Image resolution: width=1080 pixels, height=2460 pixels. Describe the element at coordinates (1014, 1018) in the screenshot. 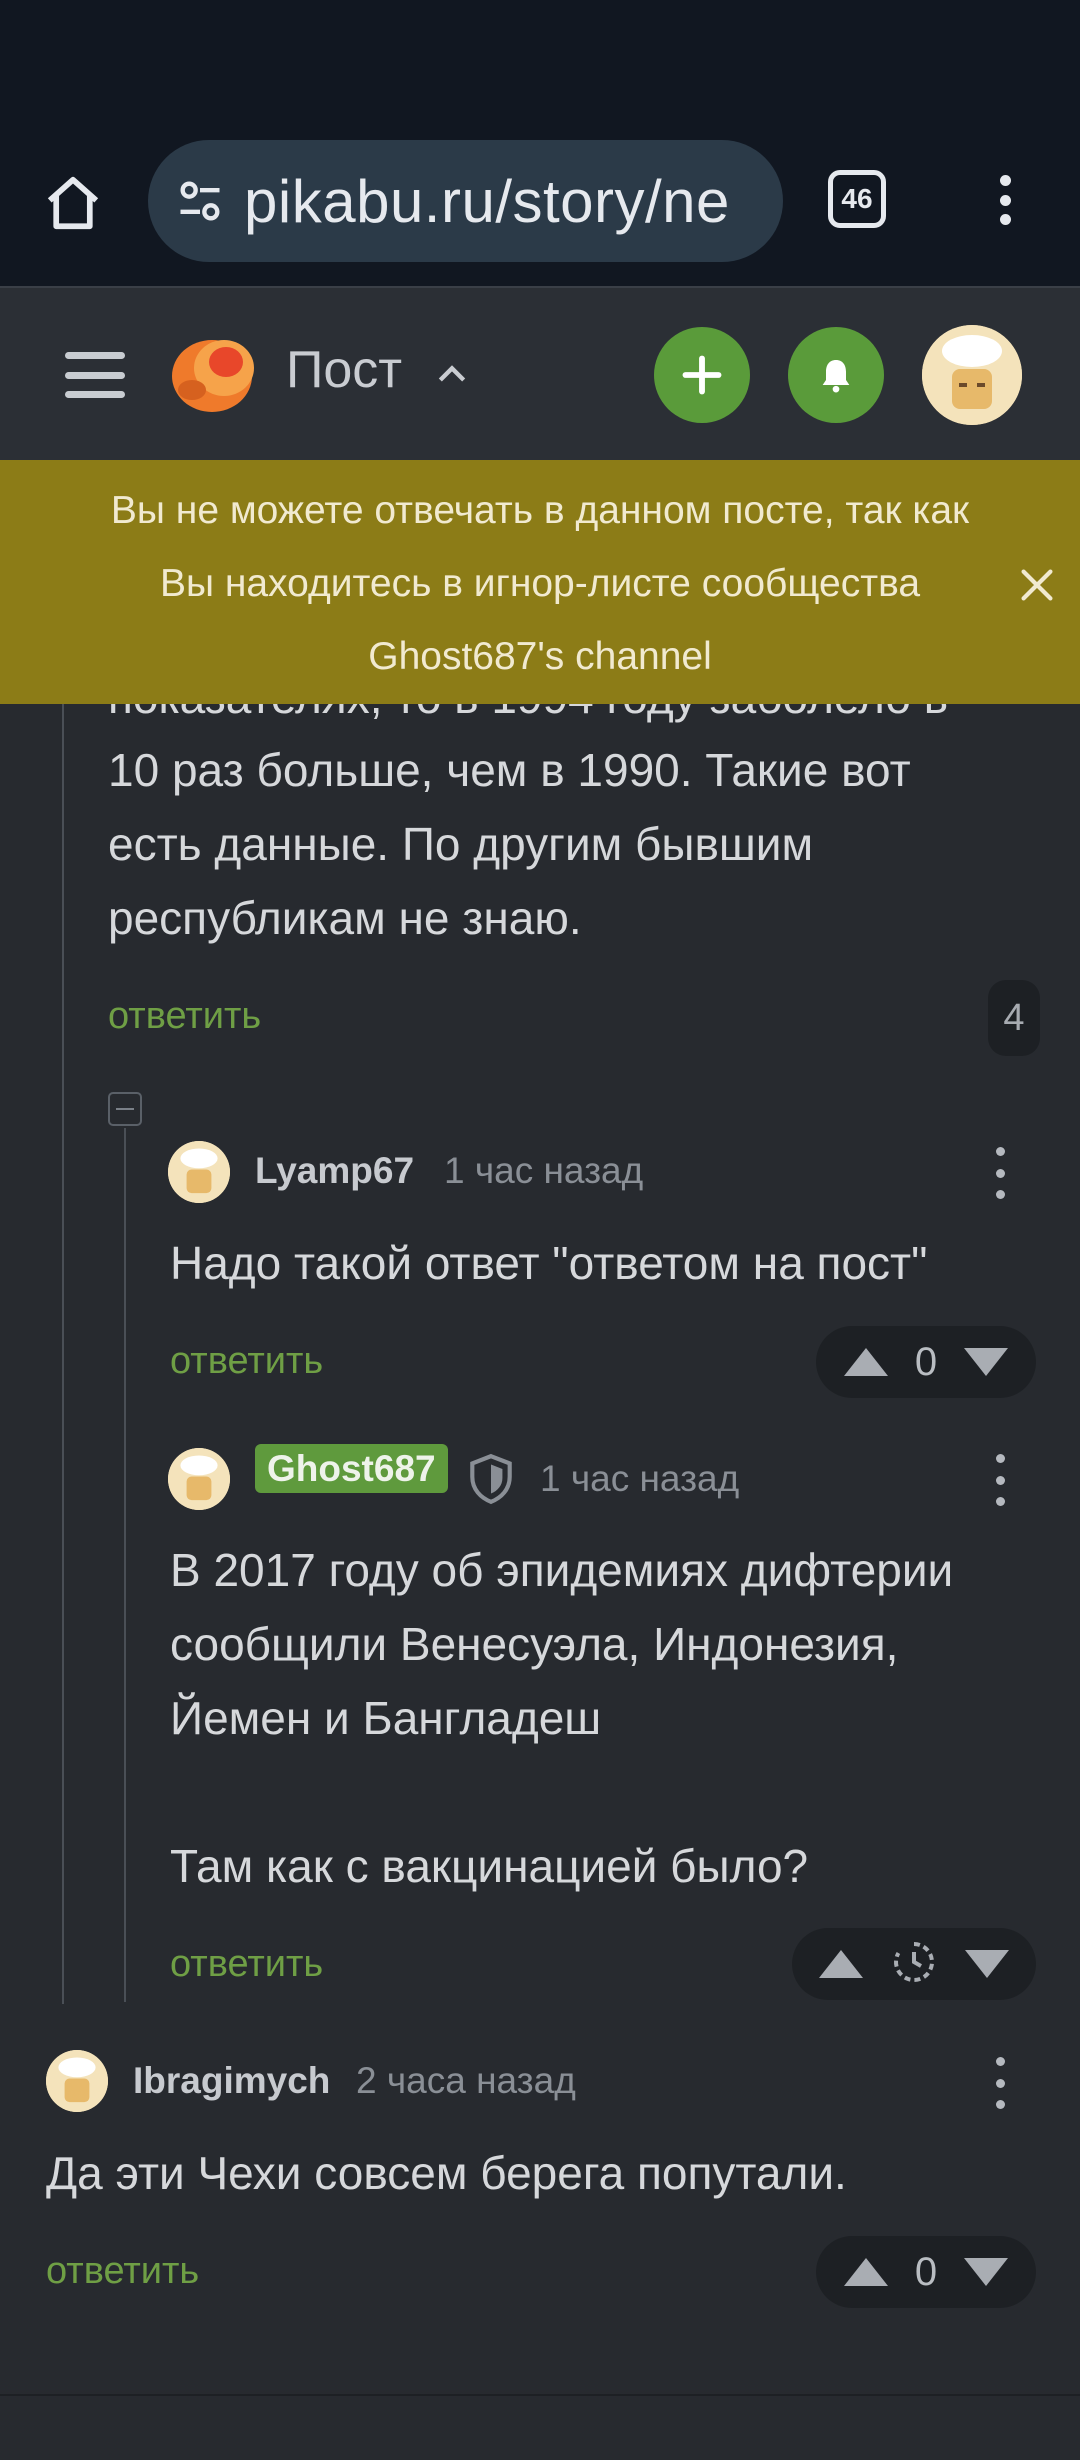

I see `replies-count-badge: 4` at that location.